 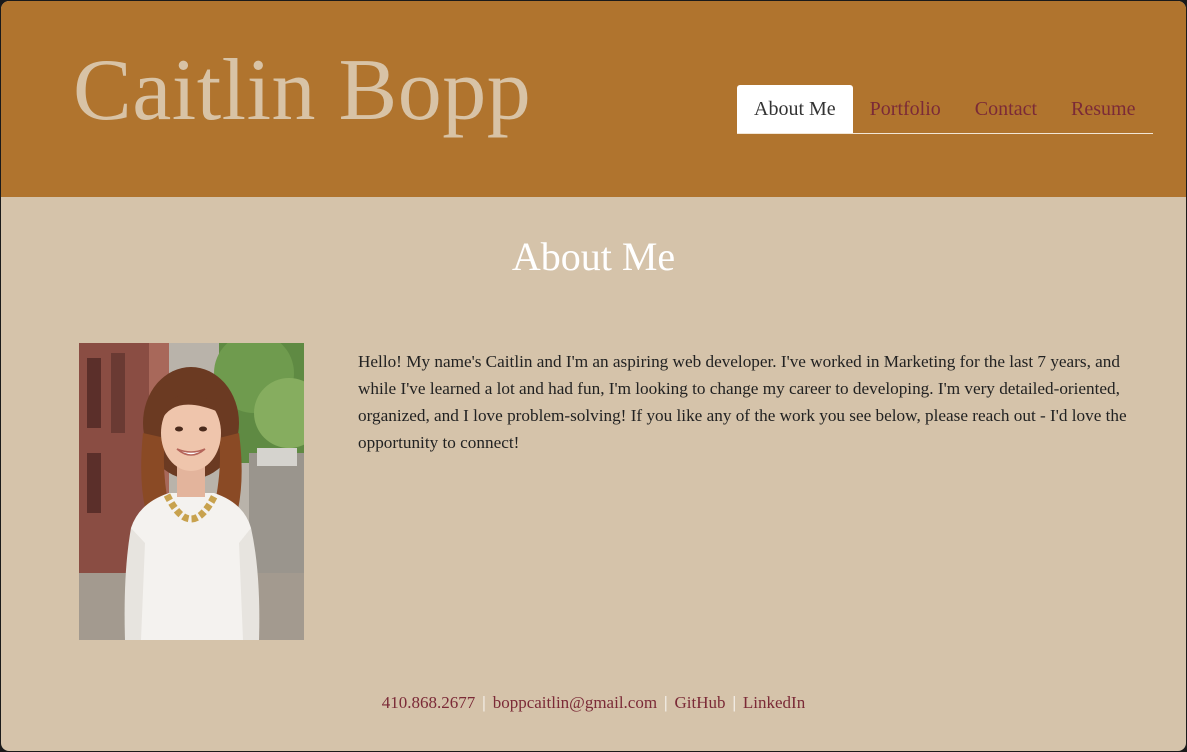 I want to click on nav-tab-about-me: About Me, so click(x=795, y=109).